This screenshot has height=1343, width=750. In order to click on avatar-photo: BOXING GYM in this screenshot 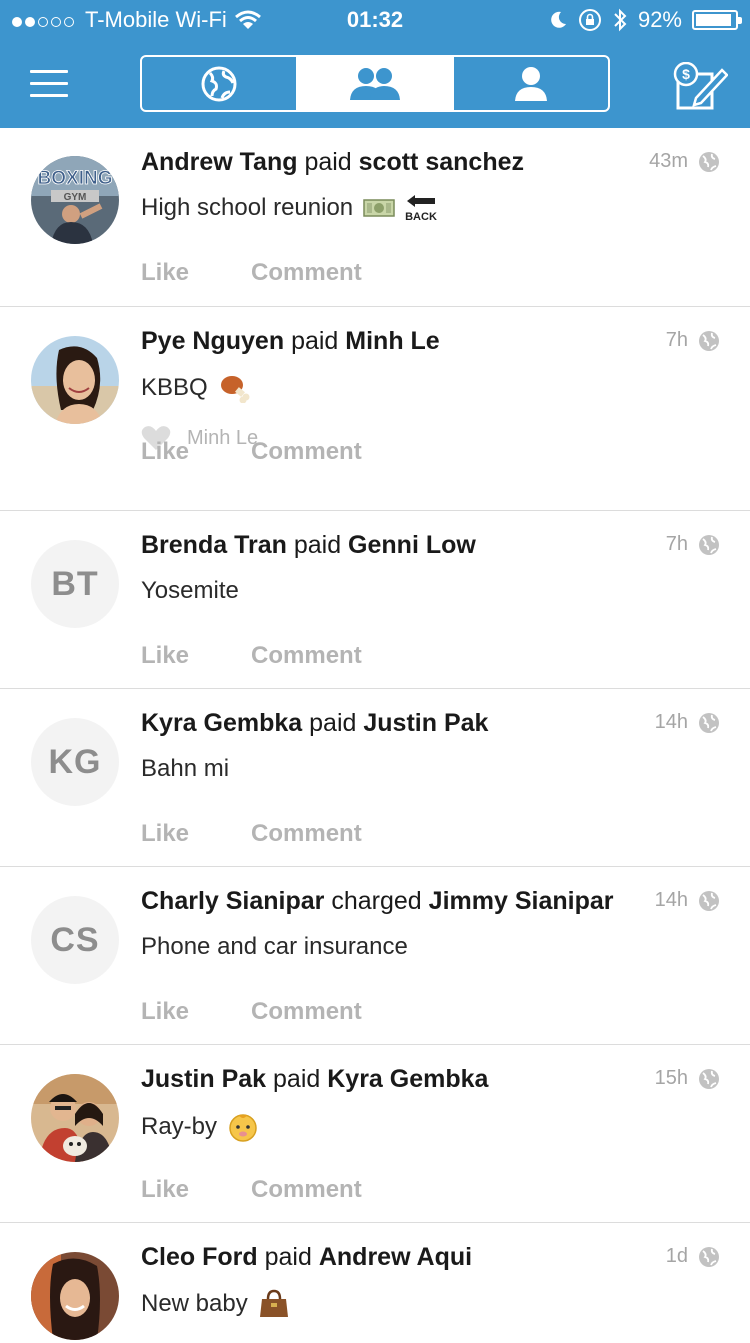, I will do `click(75, 200)`.